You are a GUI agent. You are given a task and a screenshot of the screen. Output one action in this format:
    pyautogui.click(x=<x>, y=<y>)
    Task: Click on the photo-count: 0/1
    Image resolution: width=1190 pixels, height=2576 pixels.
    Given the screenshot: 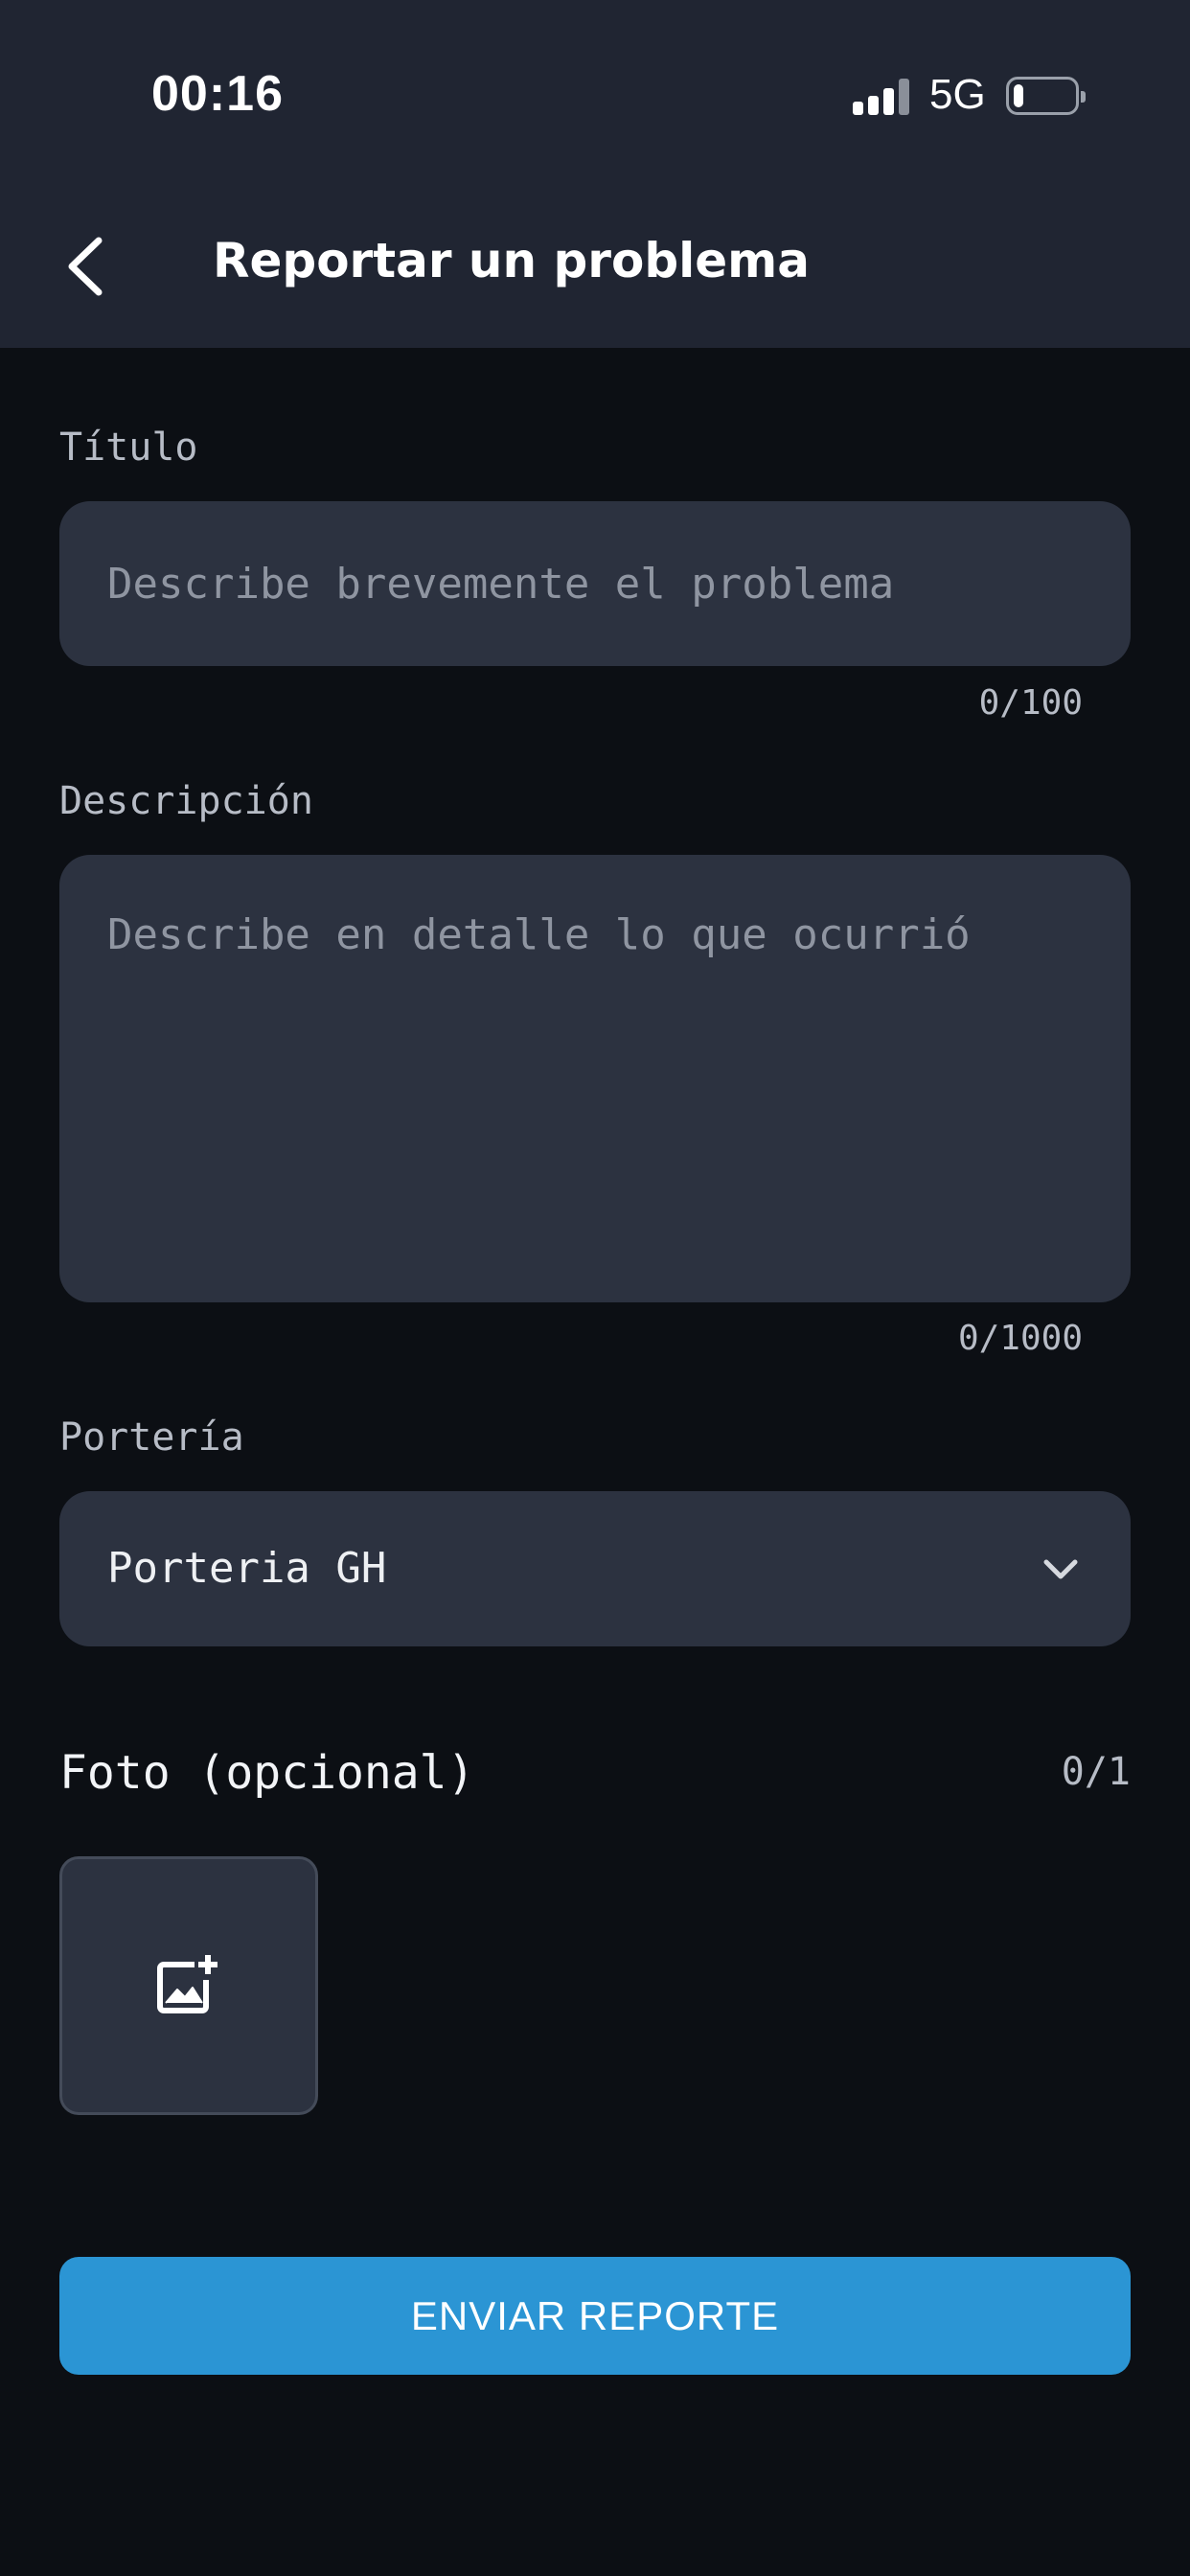 What is the action you would take?
    pyautogui.click(x=1096, y=1772)
    